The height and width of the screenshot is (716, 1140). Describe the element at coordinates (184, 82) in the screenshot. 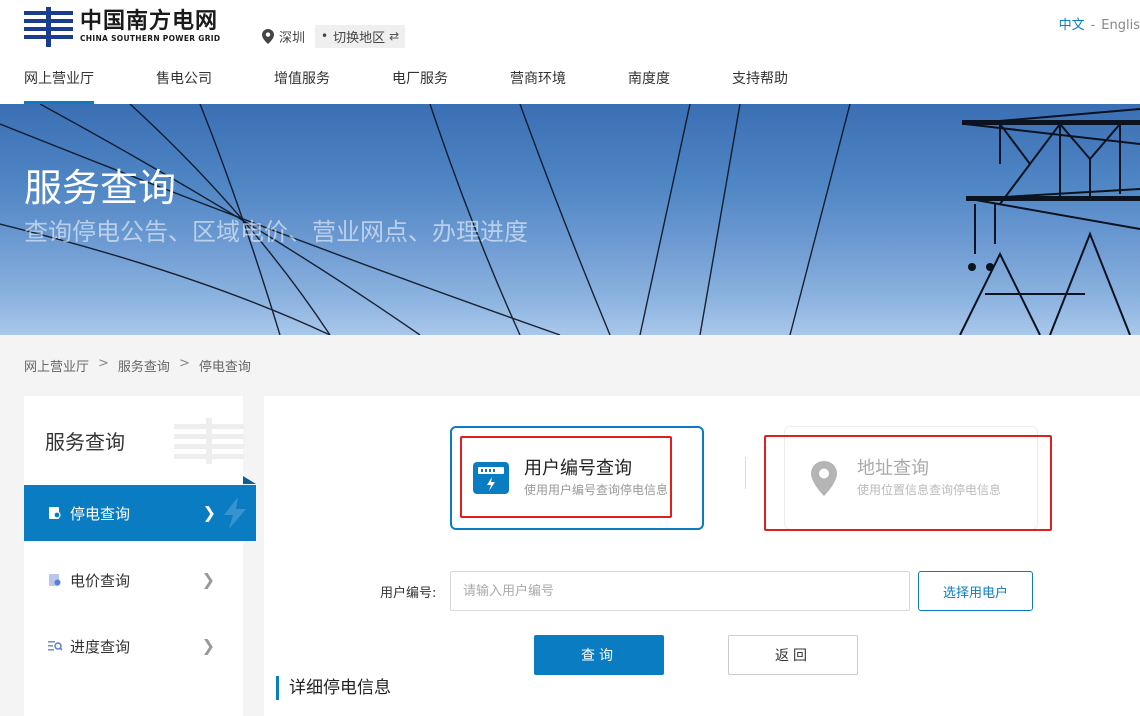

I see `nav-sales-company: 售电公司` at that location.